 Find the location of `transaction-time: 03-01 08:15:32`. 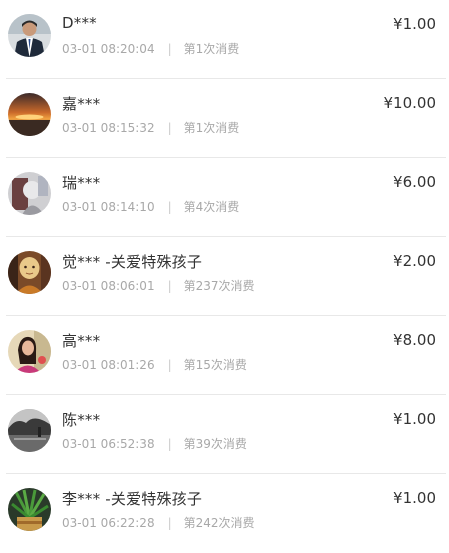

transaction-time: 03-01 08:15:32 is located at coordinates (108, 128).